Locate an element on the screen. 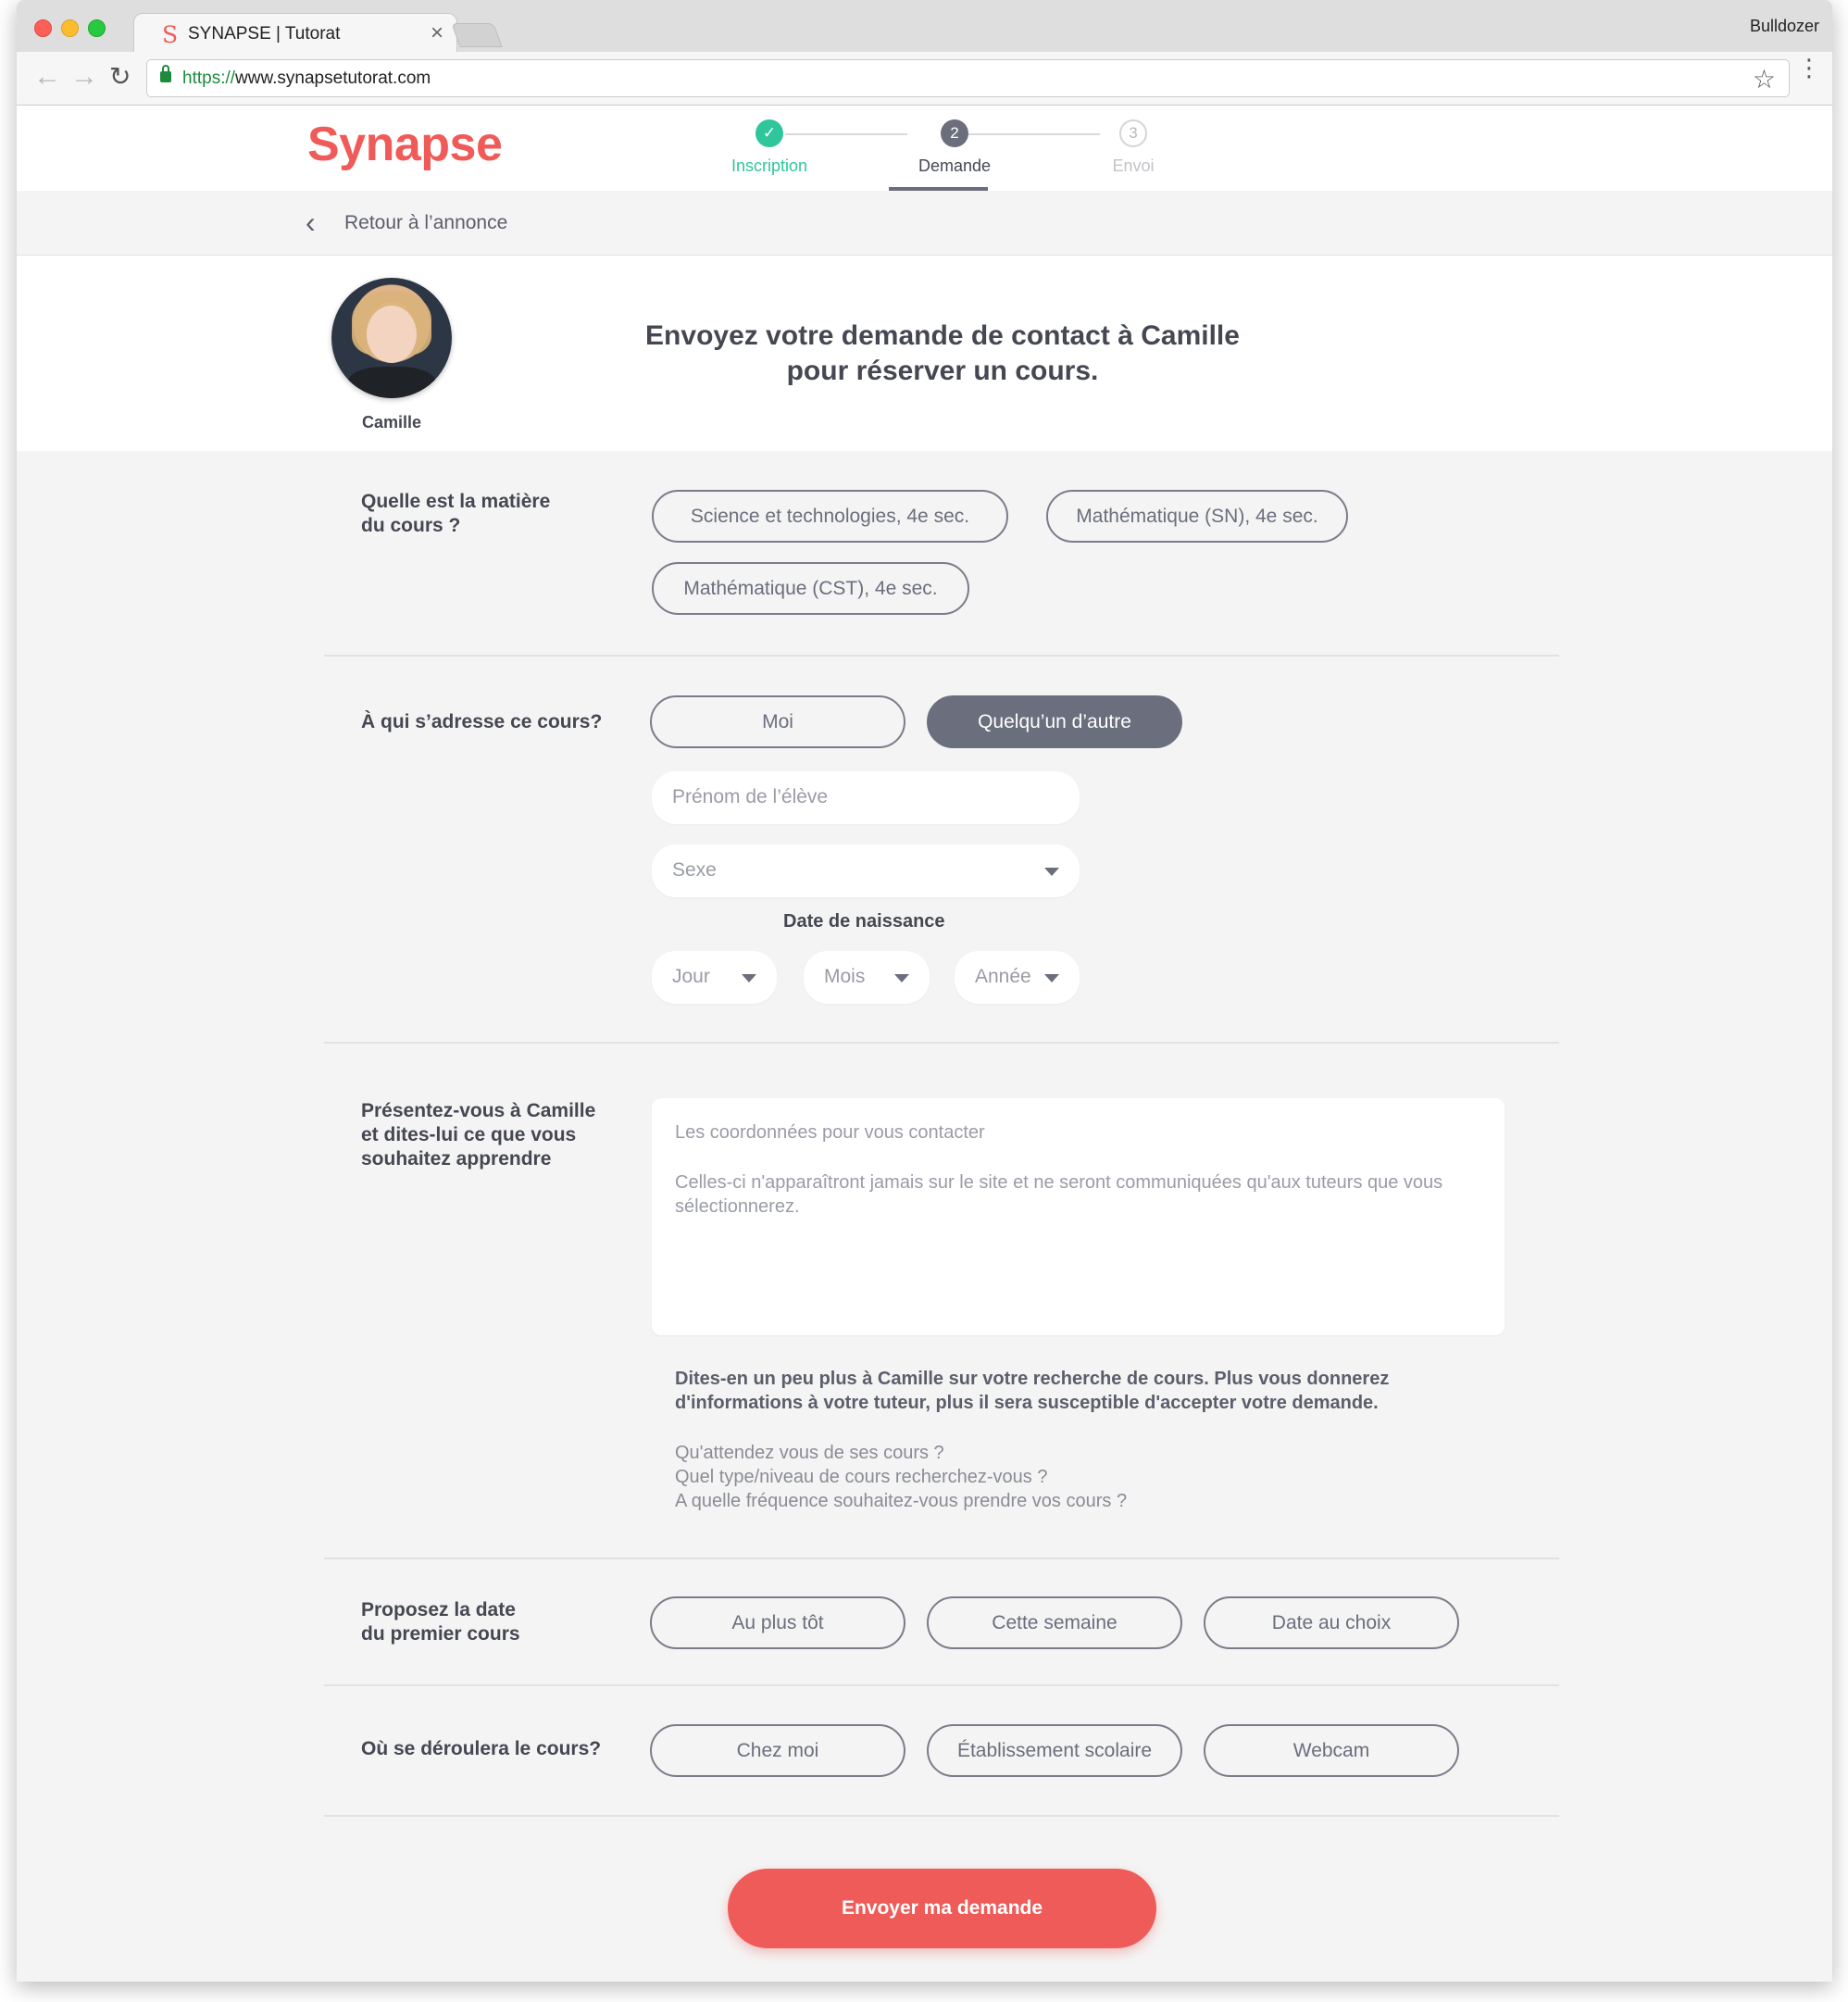 The width and height of the screenshot is (1848, 2002). step-number: 2 is located at coordinates (954, 133).